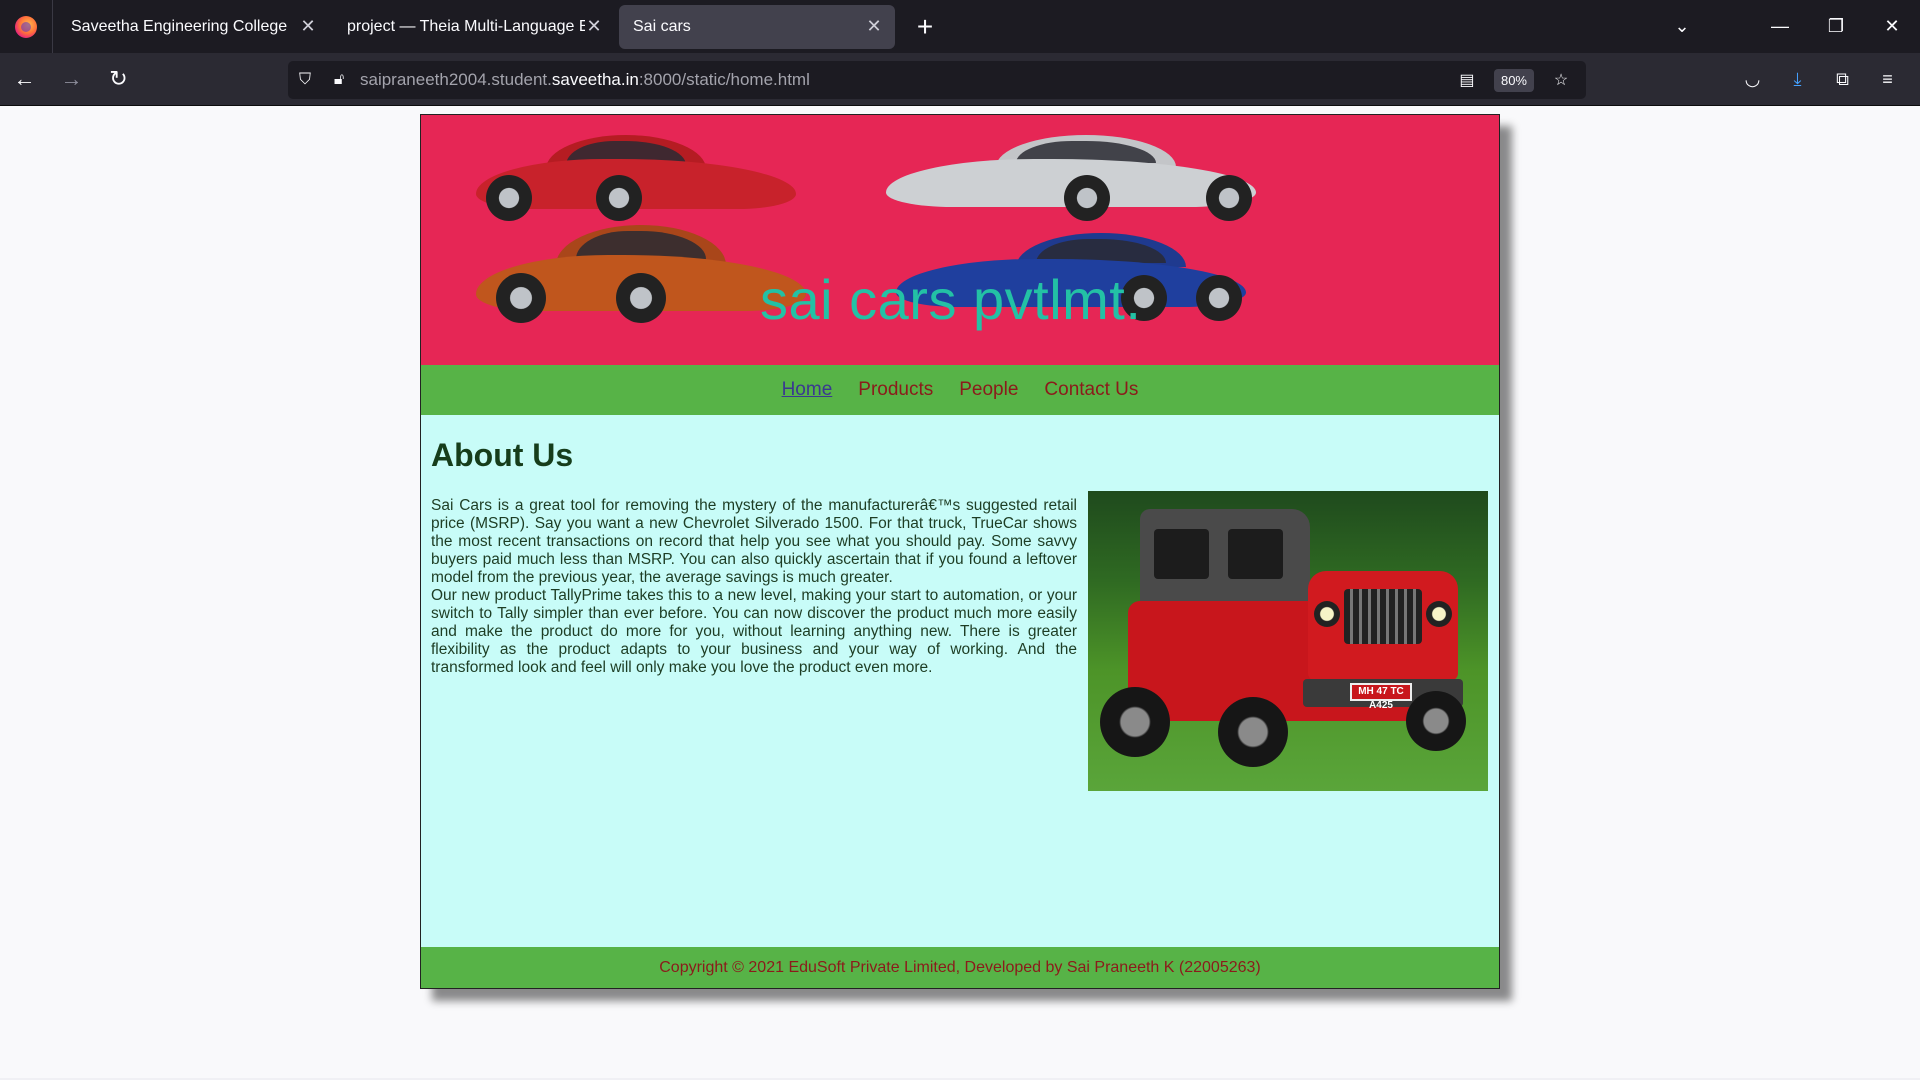 The height and width of the screenshot is (1080, 1920). I want to click on restore-icon: ❐, so click(1836, 26).